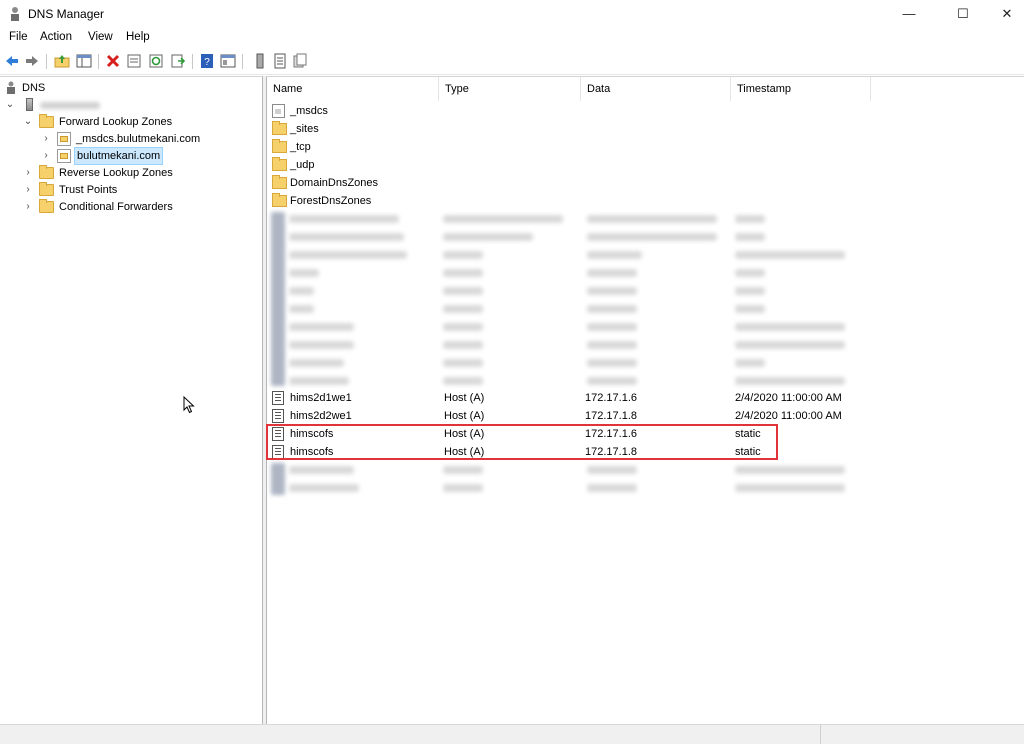  I want to click on menu-view: View, so click(100, 37).